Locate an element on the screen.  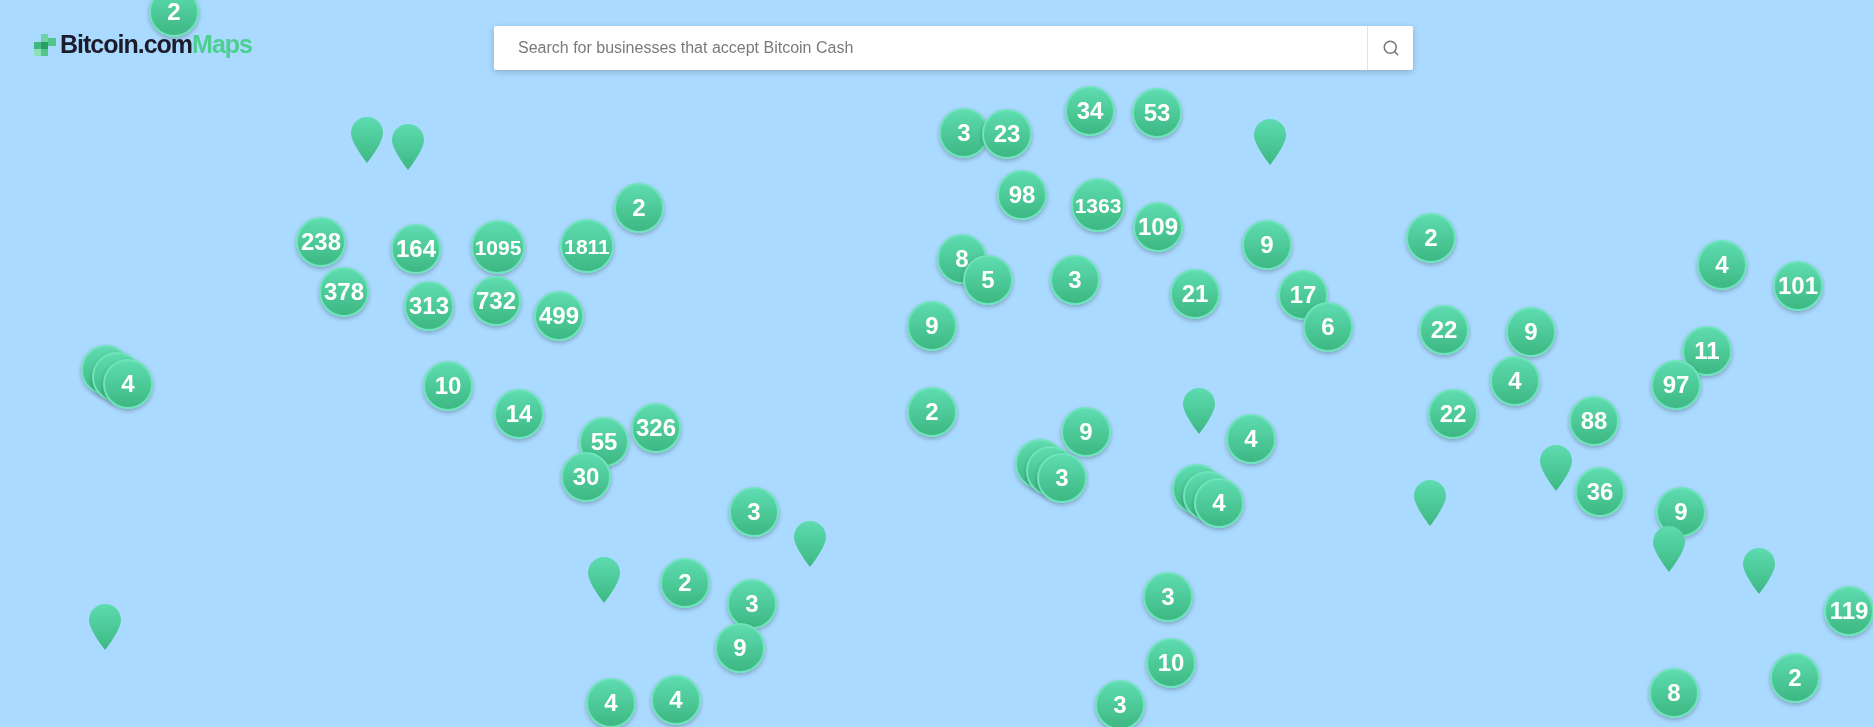
search-icon is located at coordinates (1390, 48).